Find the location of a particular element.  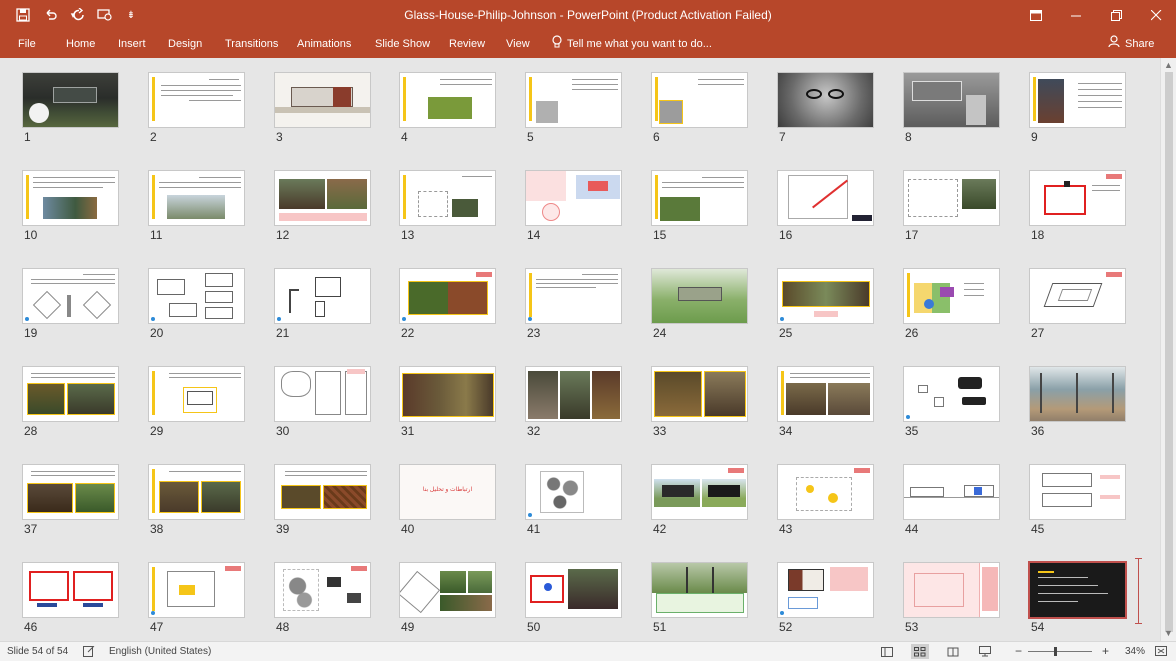

slide-thumbnail-selected is located at coordinates (1077, 590).